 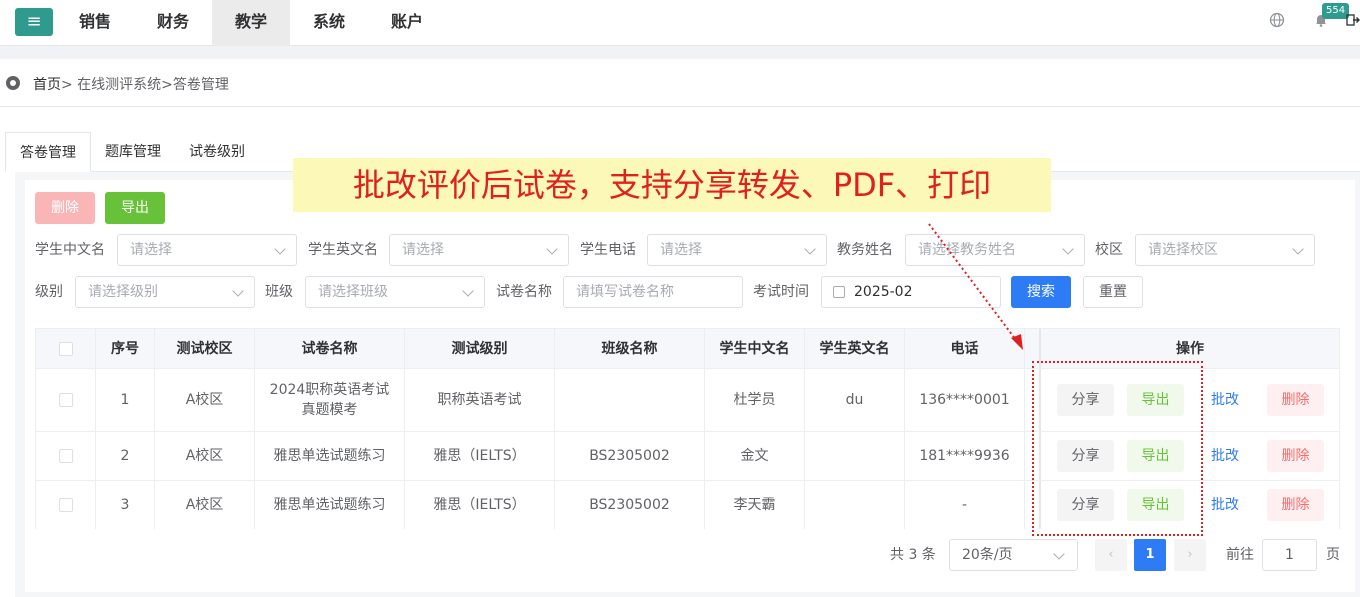 I want to click on select-placeholder: 请选择级别, so click(x=123, y=292).